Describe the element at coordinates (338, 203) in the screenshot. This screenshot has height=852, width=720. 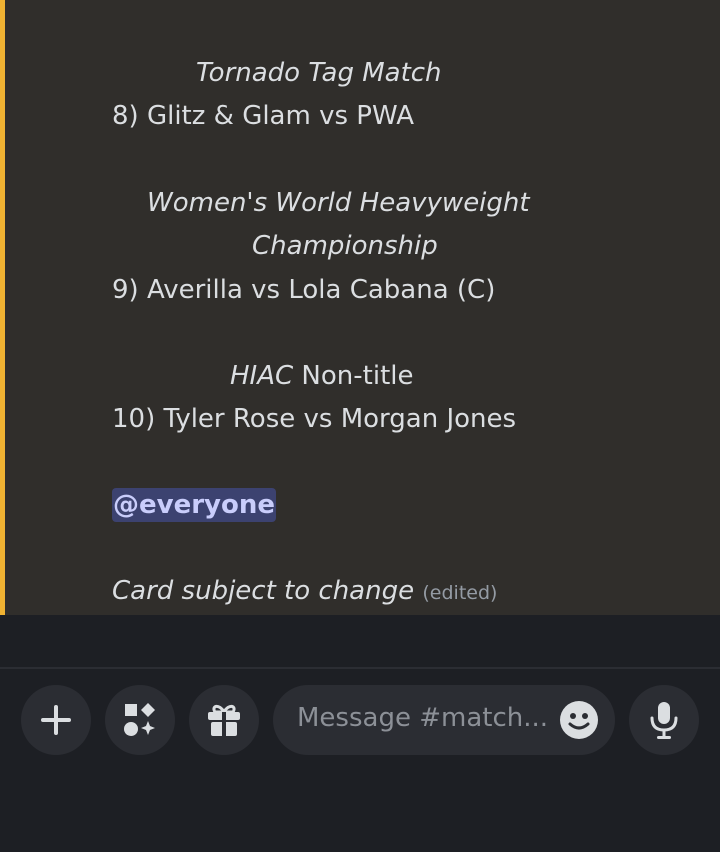
I see `match-title-womens-1: Women's World Heavyweight` at that location.